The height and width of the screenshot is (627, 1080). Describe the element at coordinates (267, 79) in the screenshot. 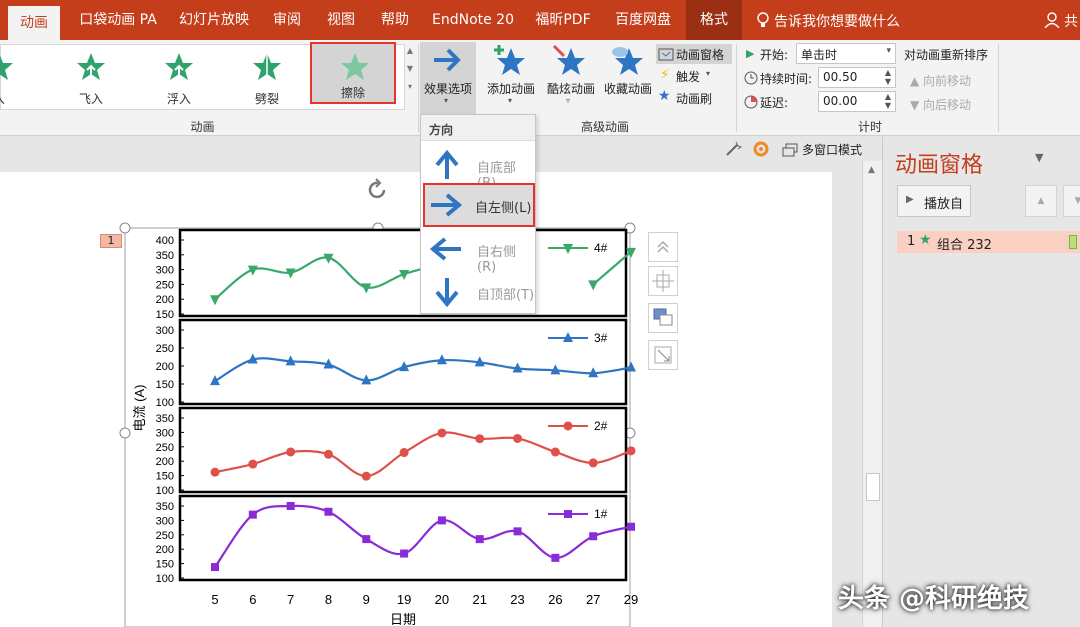

I see `animation-split: 劈裂` at that location.